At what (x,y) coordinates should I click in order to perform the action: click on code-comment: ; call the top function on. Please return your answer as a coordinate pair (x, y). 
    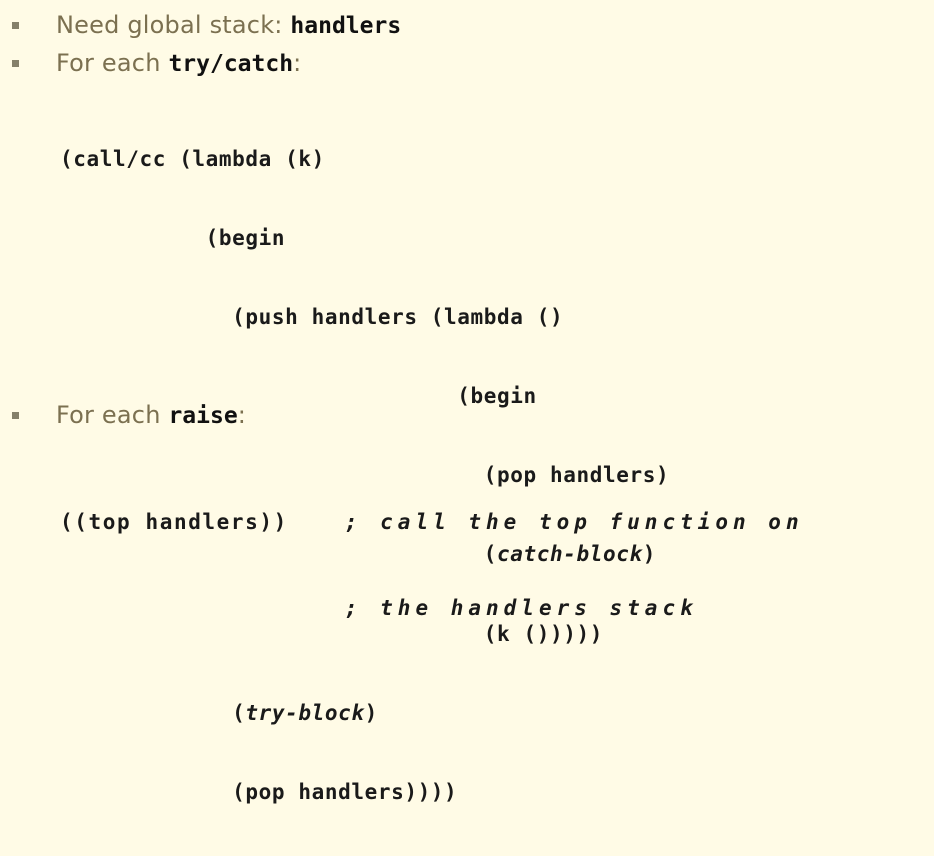
    Looking at the image, I should click on (574, 522).